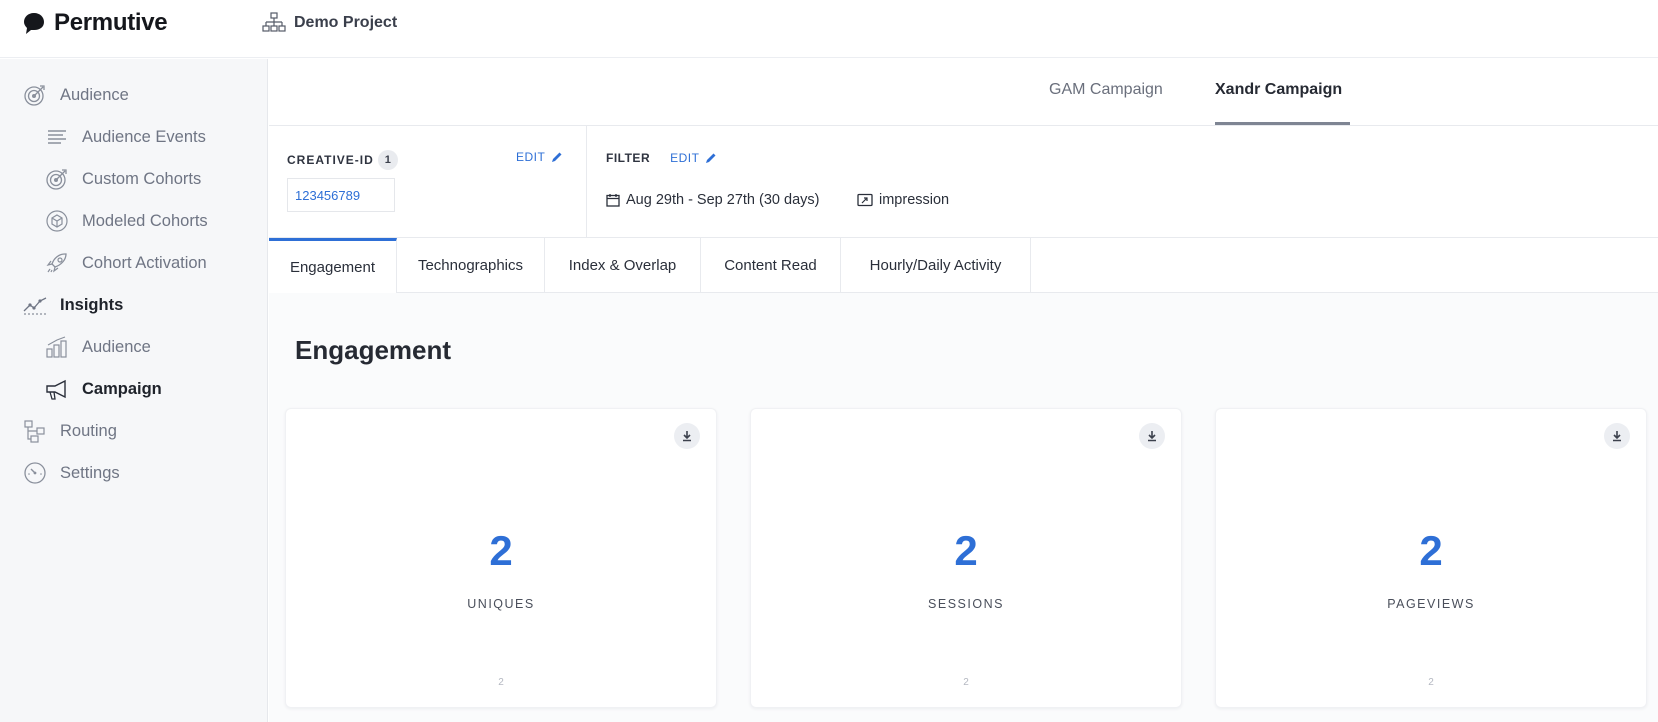 The image size is (1658, 722). Describe the element at coordinates (330, 160) in the screenshot. I see `creative-id-label: CREATIVE-ID` at that location.